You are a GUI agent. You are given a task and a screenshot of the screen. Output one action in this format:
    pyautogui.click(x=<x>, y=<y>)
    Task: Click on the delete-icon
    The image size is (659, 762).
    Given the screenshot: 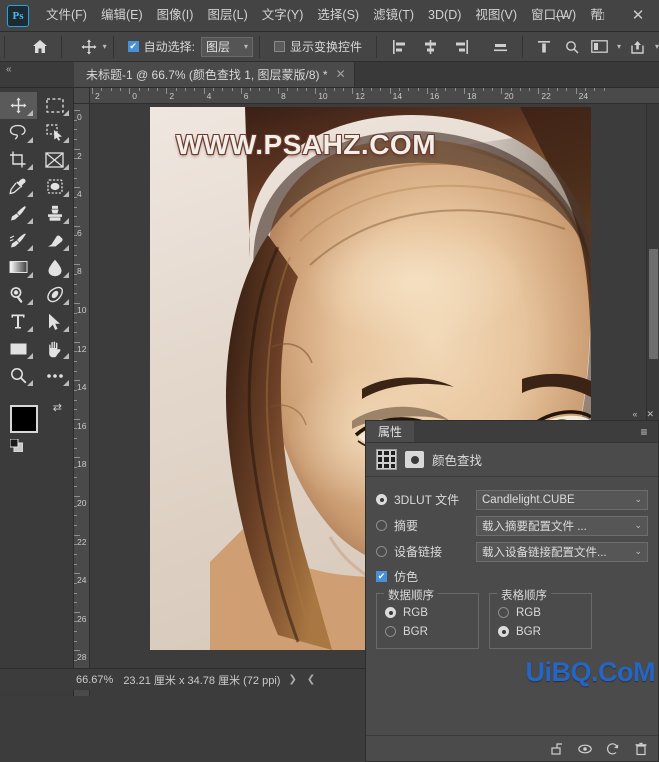 What is the action you would take?
    pyautogui.click(x=641, y=749)
    